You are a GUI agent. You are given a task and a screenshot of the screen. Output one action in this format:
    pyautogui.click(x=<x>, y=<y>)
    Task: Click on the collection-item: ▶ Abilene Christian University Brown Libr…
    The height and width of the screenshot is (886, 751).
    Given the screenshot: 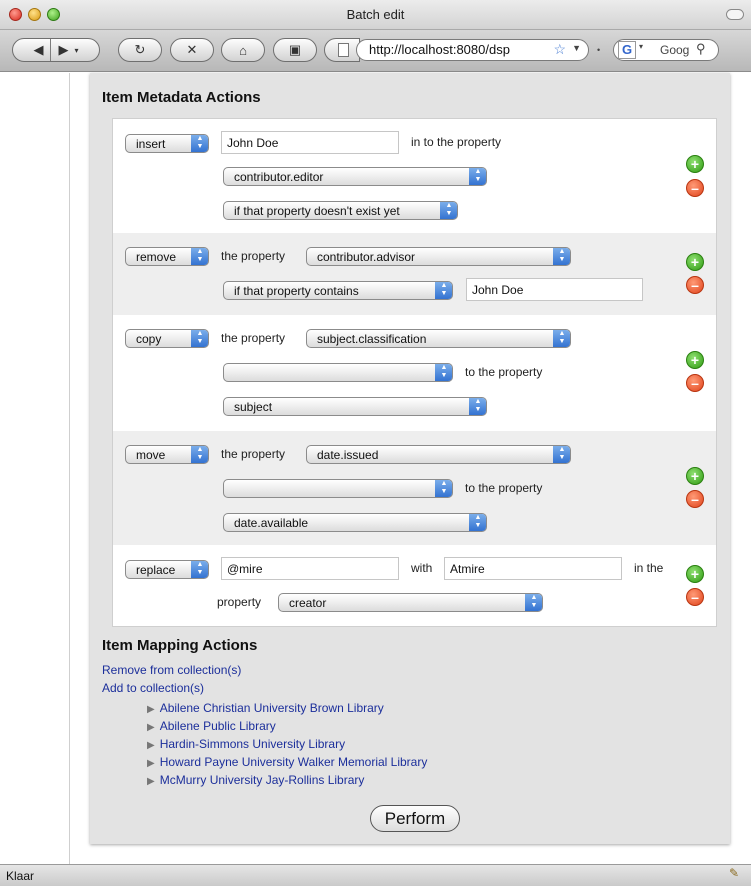 What is the action you would take?
    pyautogui.click(x=287, y=710)
    